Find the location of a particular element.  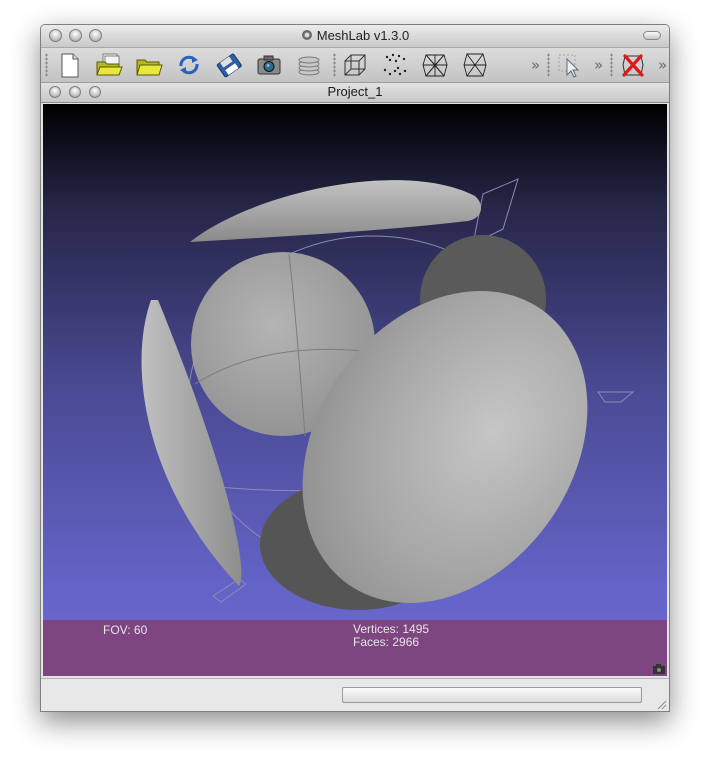

info-bar: FOV: 60 Vertices: 1495 Faces: 2966 is located at coordinates (355, 648).